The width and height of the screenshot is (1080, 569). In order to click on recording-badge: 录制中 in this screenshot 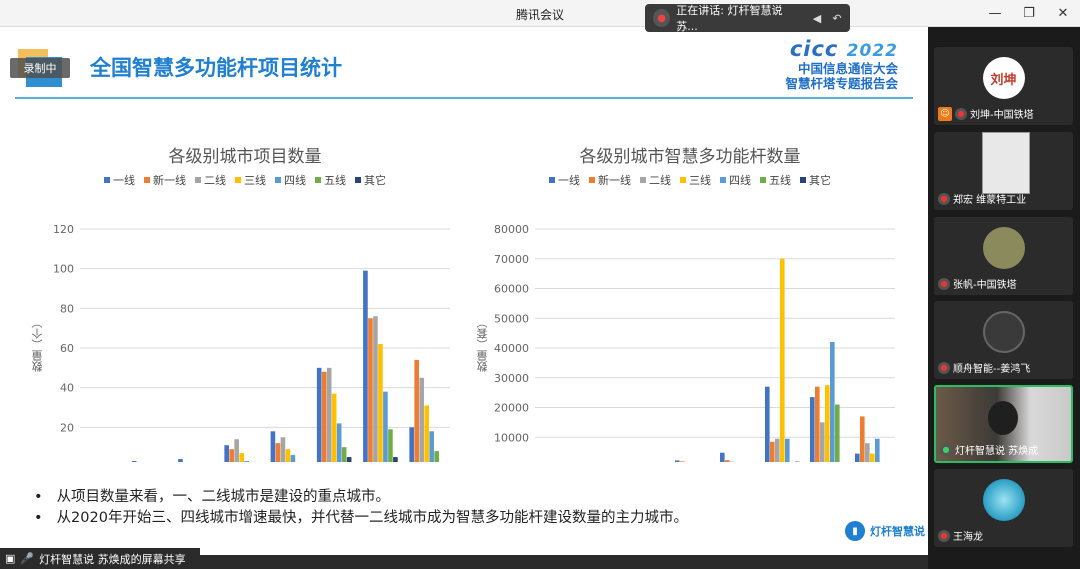, I will do `click(40, 68)`.